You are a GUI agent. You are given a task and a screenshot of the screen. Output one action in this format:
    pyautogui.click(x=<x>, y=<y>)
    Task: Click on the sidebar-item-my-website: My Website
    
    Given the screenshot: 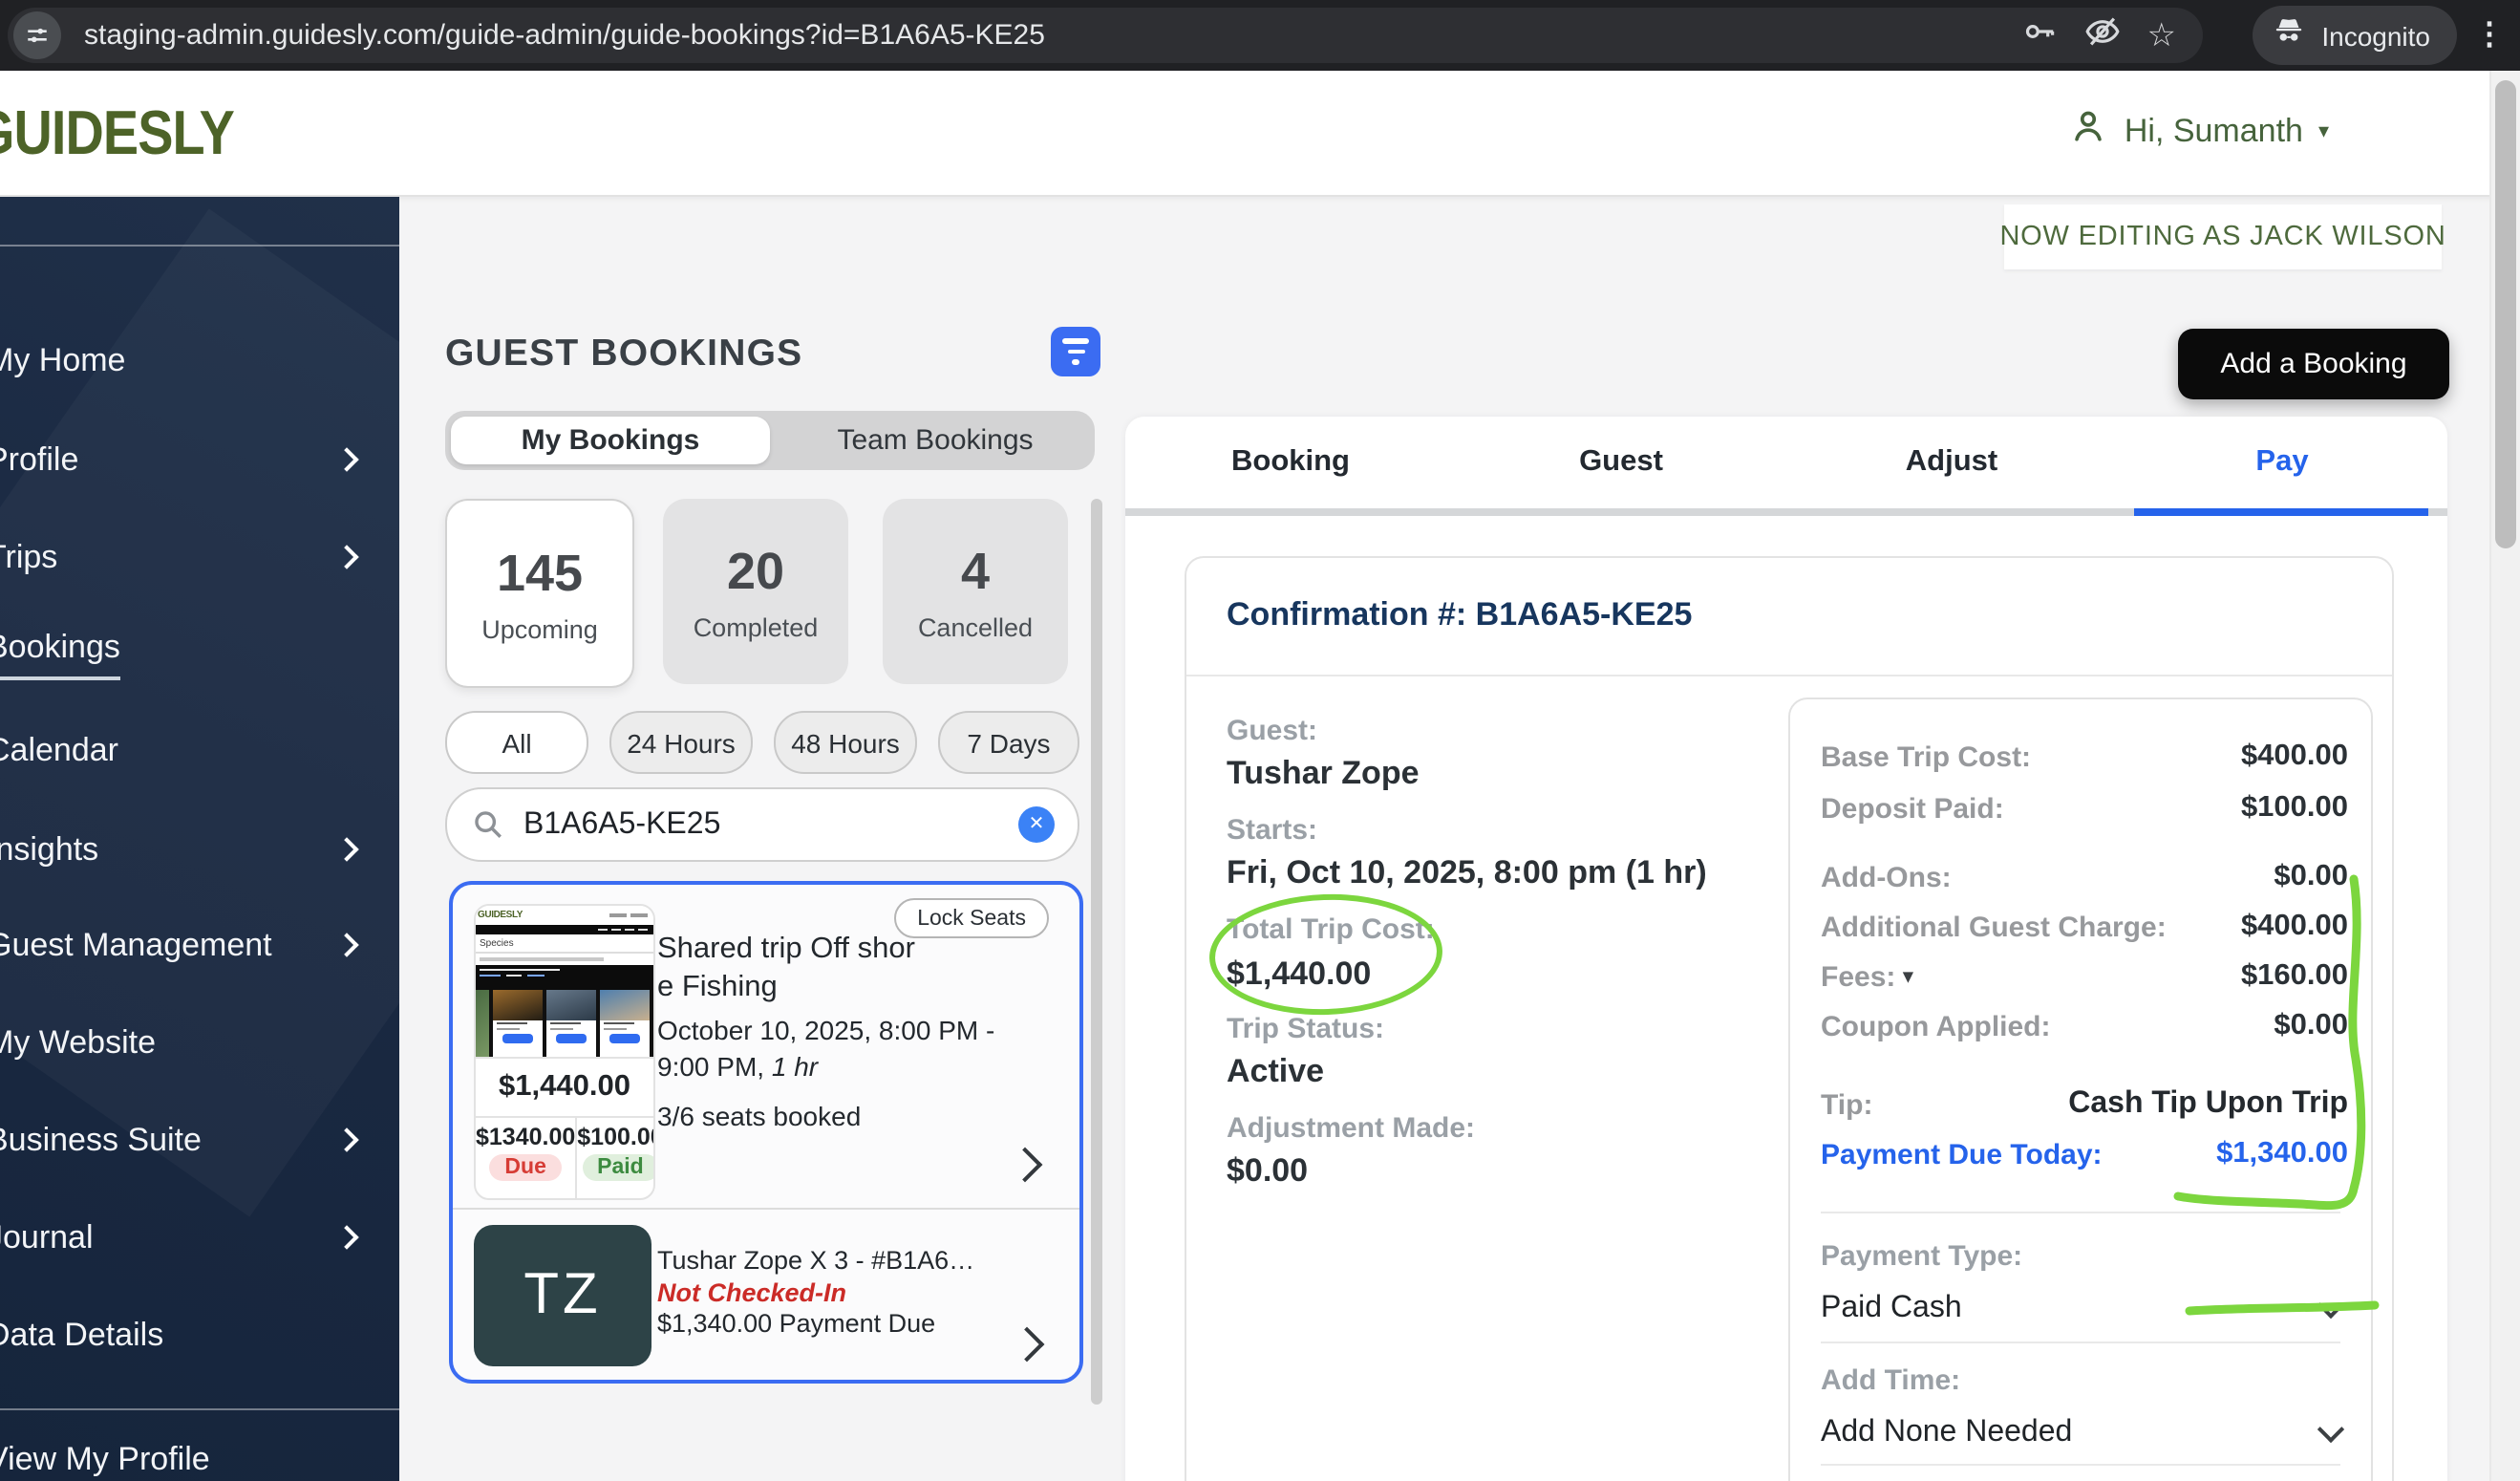 What is the action you would take?
    pyautogui.click(x=199, y=1043)
    